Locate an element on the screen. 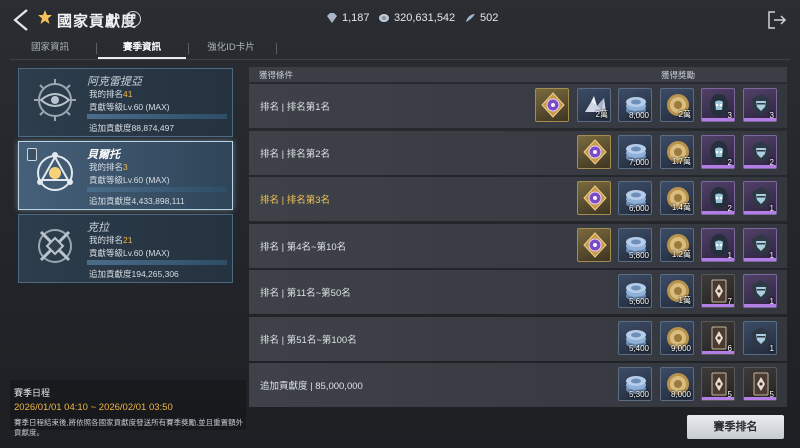 The width and height of the screenshot is (800, 448). reward-row: 追加貢獻度 | 85,000,000 5,300 8,000 5 5 is located at coordinates (518, 385).